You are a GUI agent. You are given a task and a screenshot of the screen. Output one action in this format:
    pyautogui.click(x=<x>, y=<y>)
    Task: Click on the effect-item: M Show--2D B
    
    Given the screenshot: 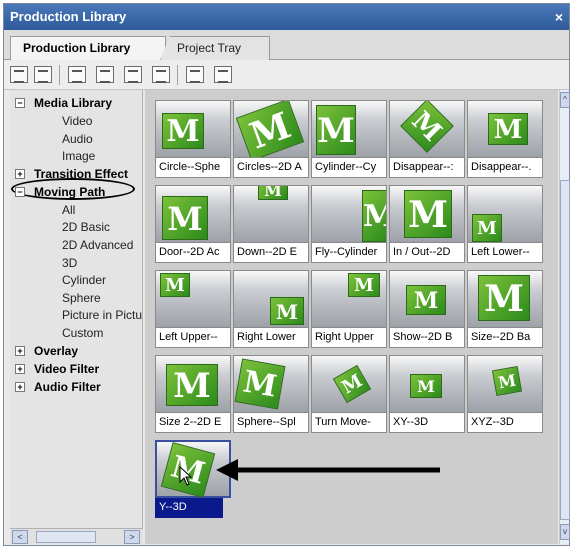 What is the action you would take?
    pyautogui.click(x=427, y=311)
    